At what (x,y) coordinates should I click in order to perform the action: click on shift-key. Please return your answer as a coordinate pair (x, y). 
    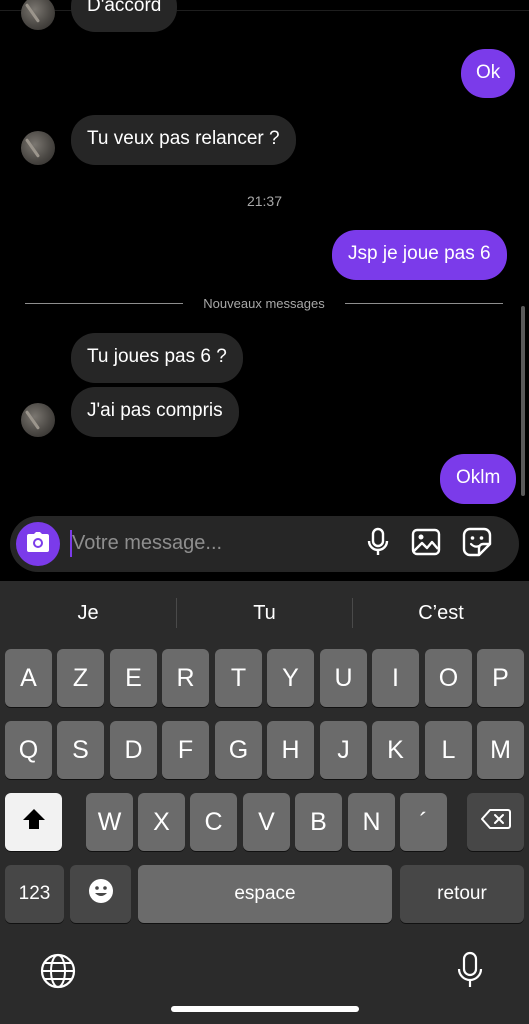
    Looking at the image, I should click on (33, 822).